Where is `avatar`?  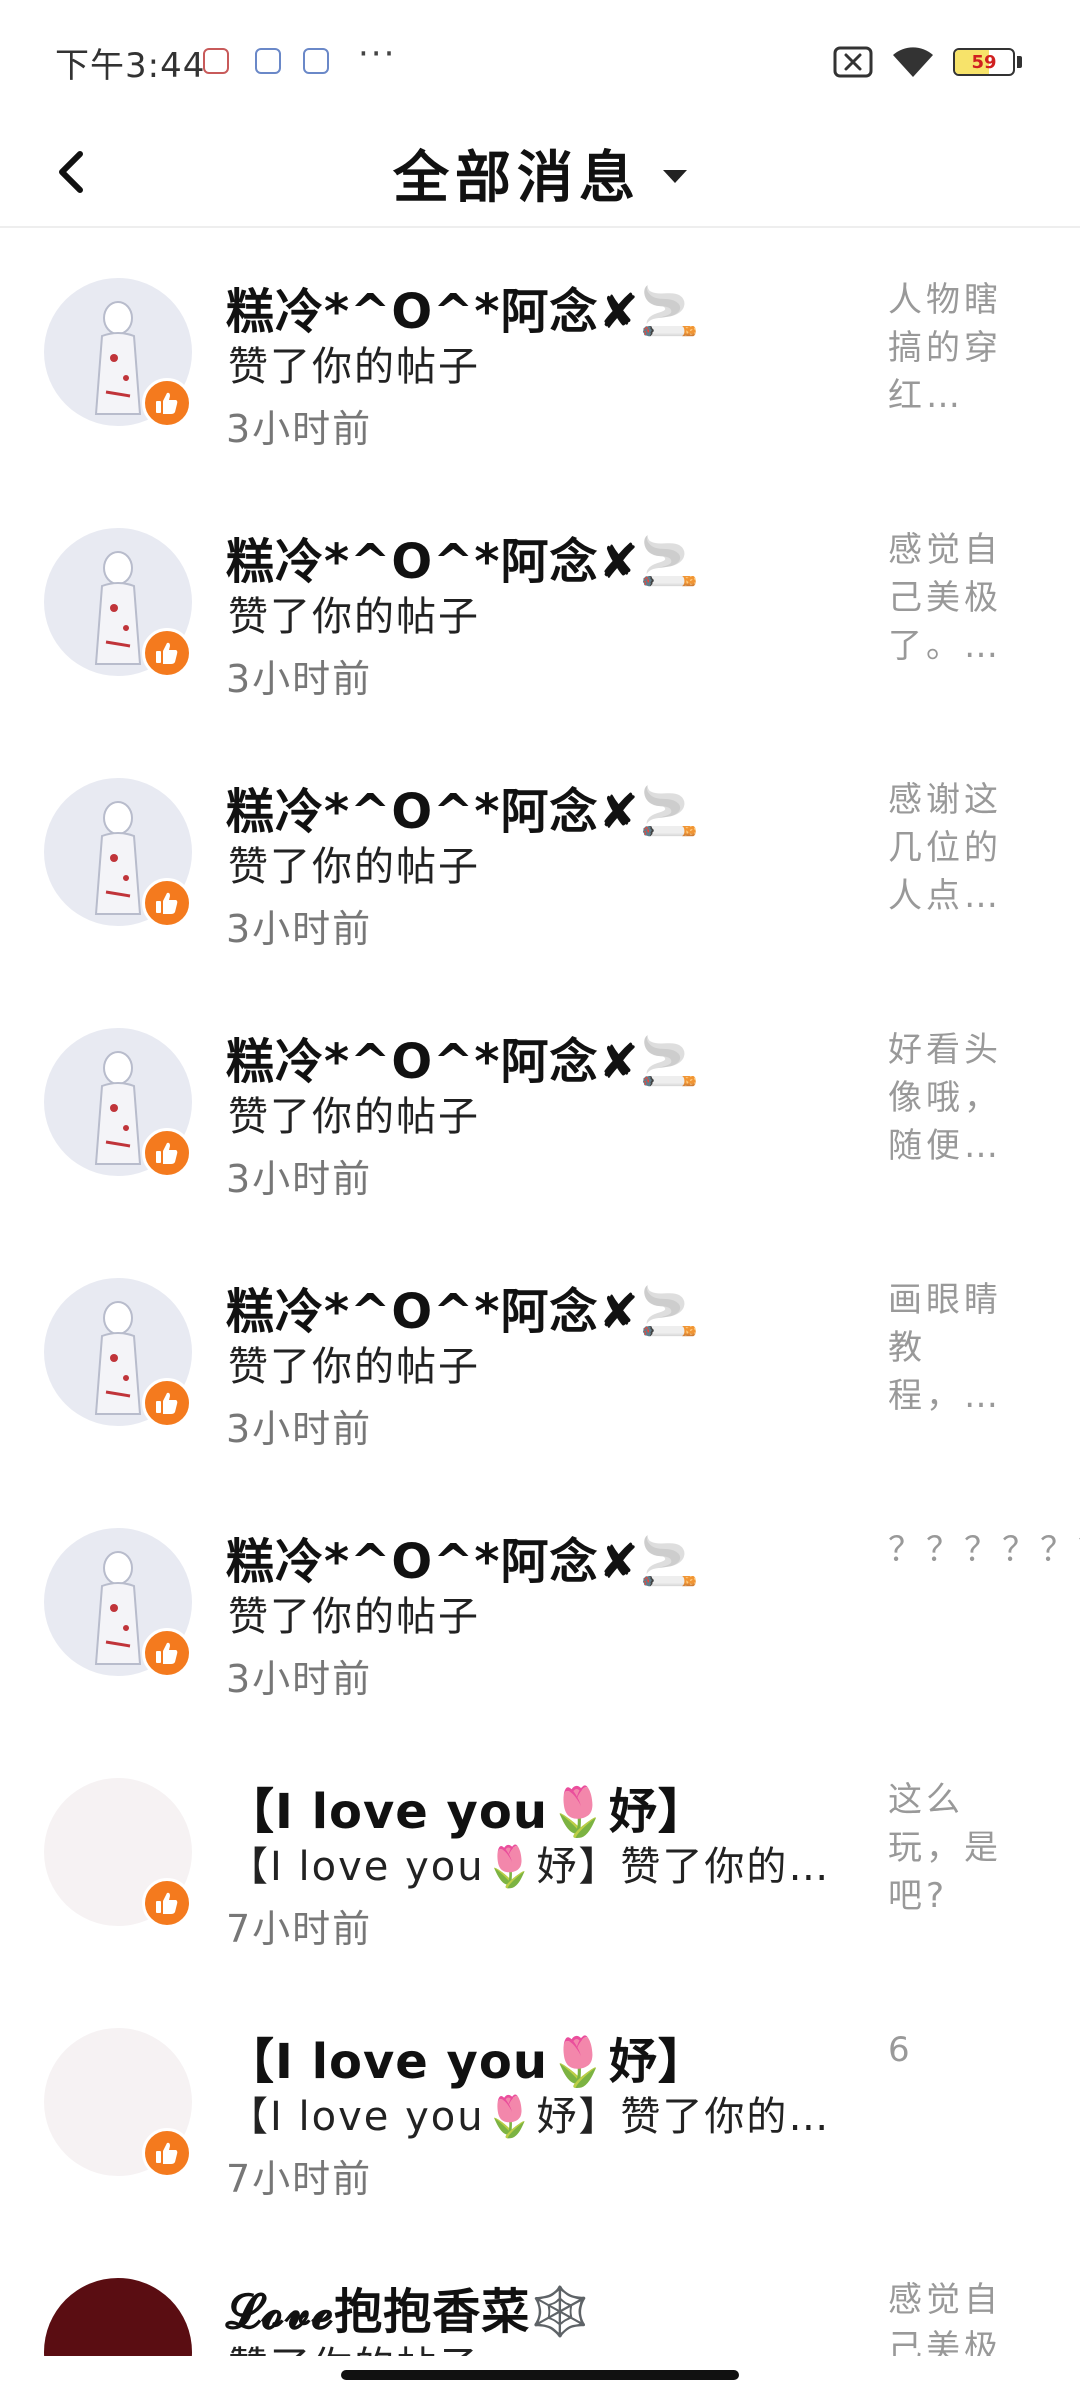
avatar is located at coordinates (118, 2317).